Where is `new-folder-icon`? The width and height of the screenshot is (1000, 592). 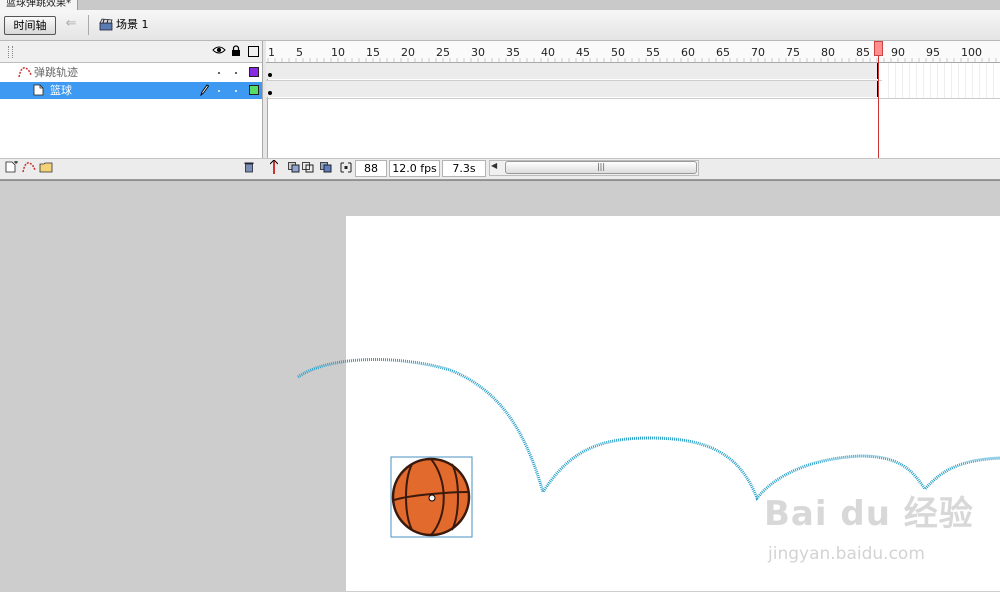
new-folder-icon is located at coordinates (46, 167).